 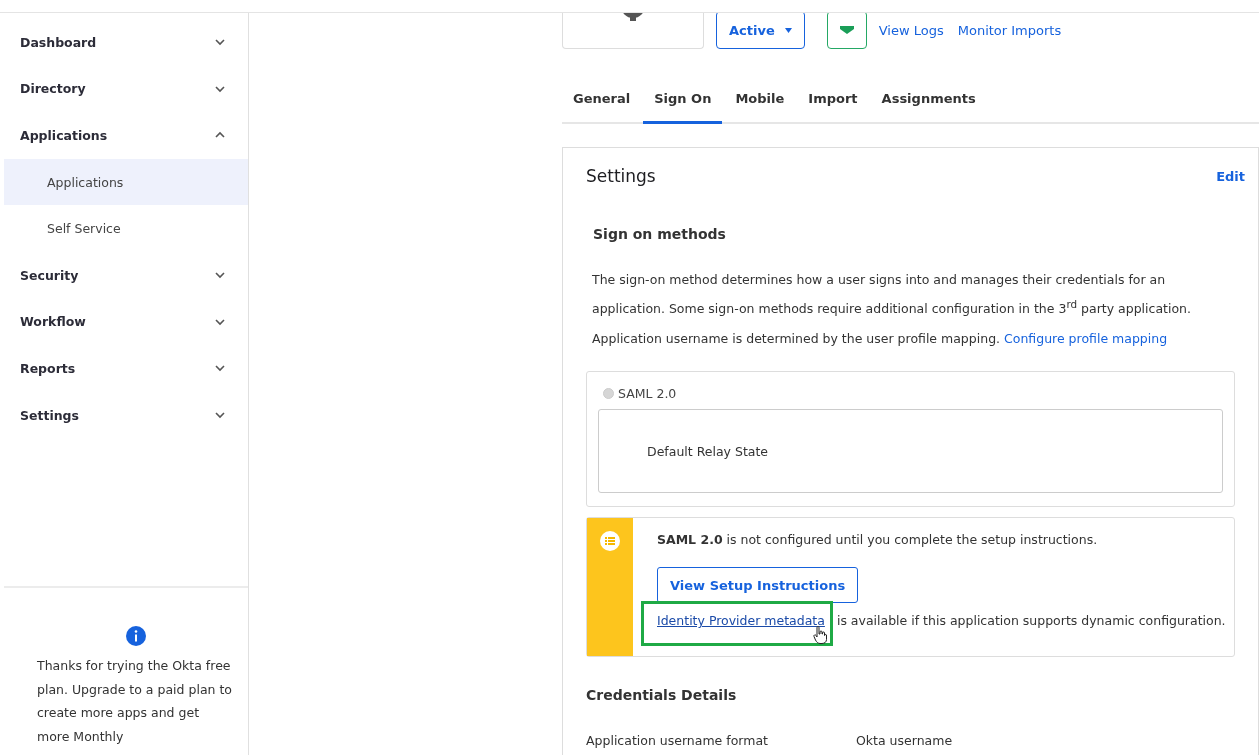 I want to click on metadata-text: is available if this application supports dynamic configuration., so click(x=1031, y=621).